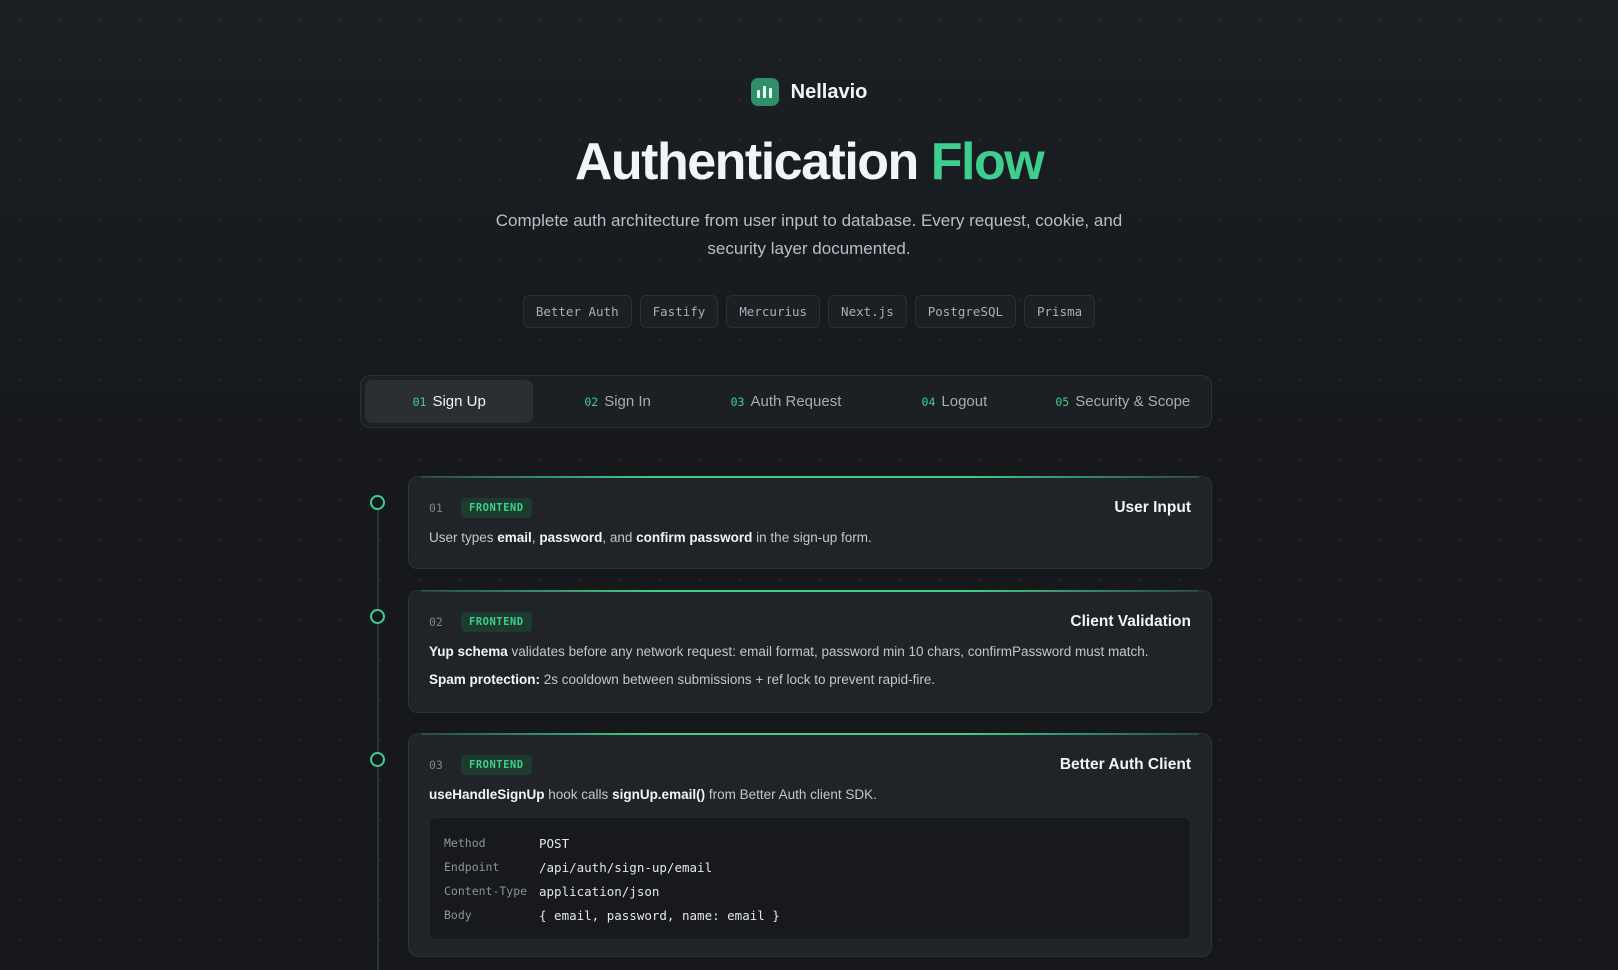 This screenshot has height=970, width=1618. What do you see at coordinates (436, 765) in the screenshot?
I see `step-number: 03` at bounding box center [436, 765].